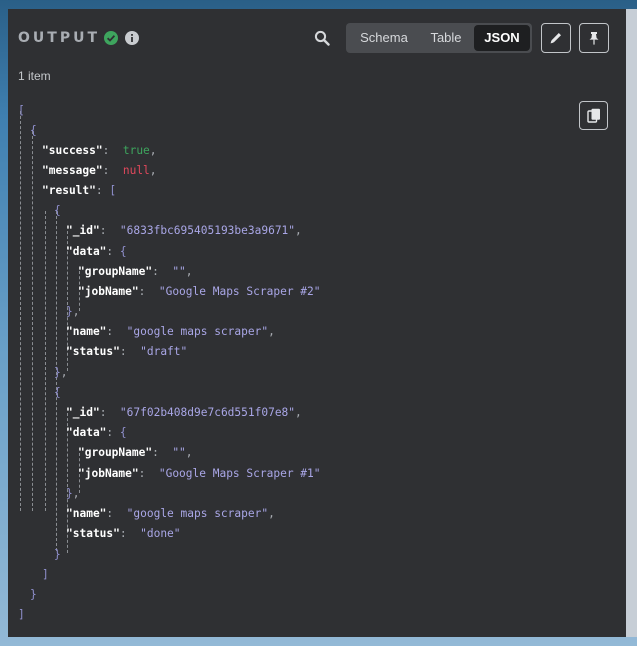 This screenshot has width=637, height=646. Describe the element at coordinates (239, 291) in the screenshot. I see `json-value: "Google Maps Scraper #2"` at that location.